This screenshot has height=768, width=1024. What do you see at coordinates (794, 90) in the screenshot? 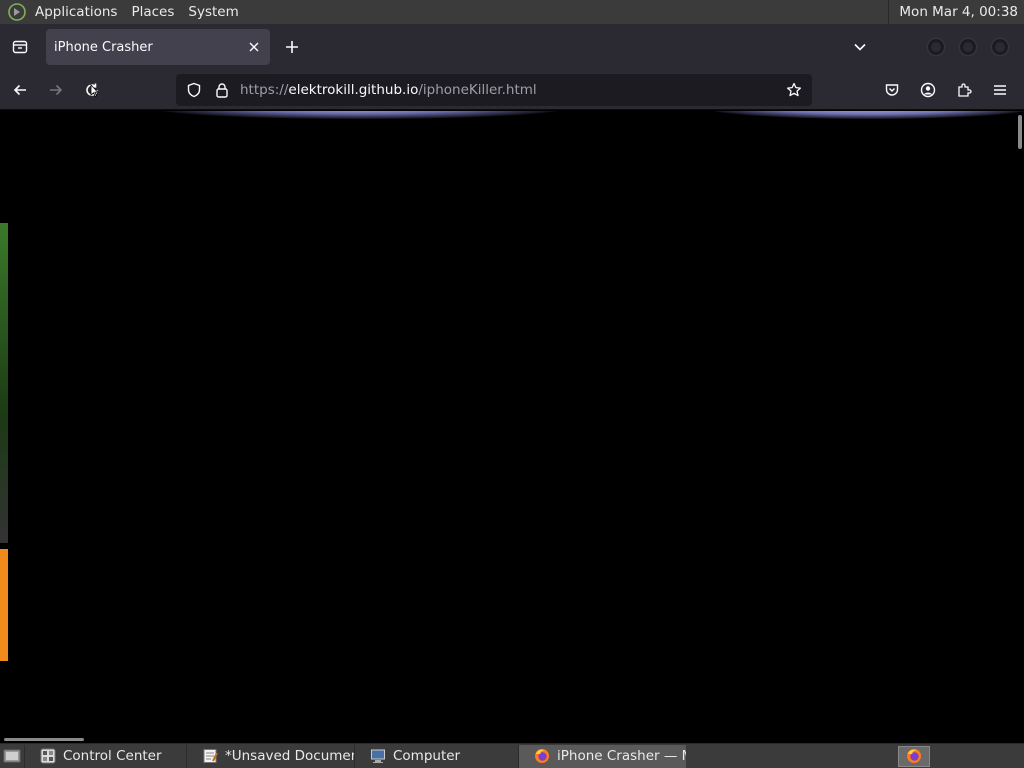
I see `bookmark-star-icon` at bounding box center [794, 90].